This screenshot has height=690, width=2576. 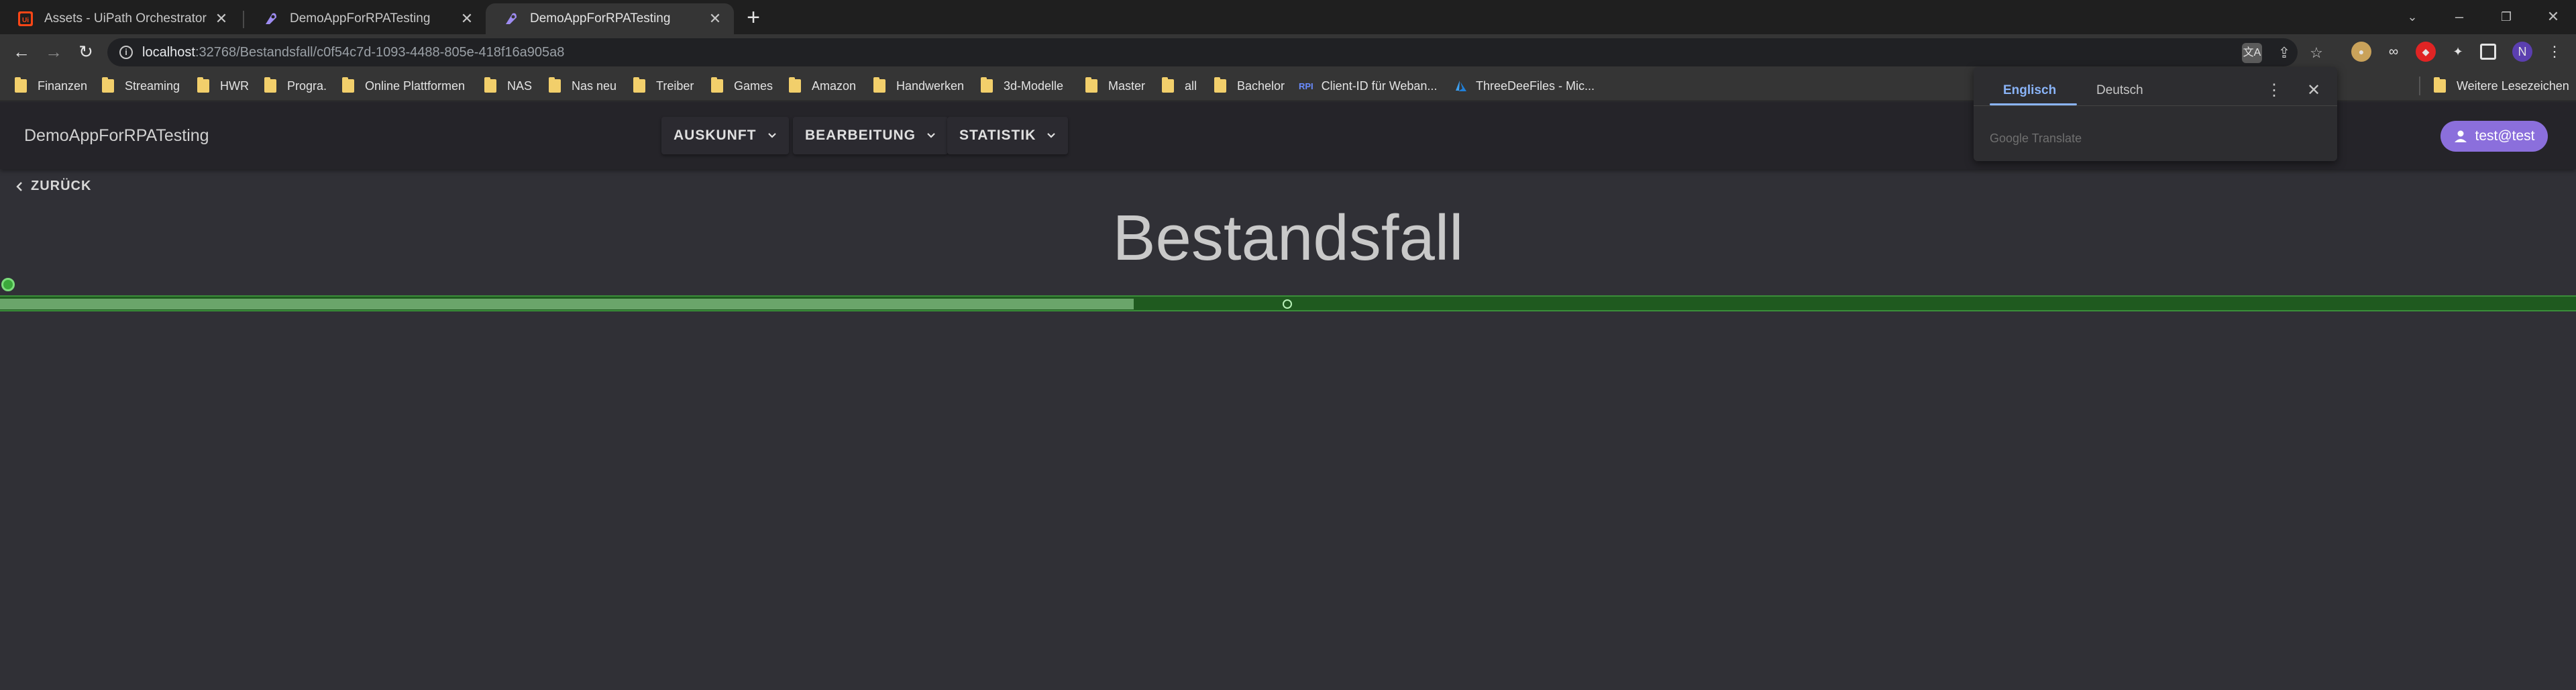 I want to click on bookmark-label: Nas neu, so click(x=594, y=86).